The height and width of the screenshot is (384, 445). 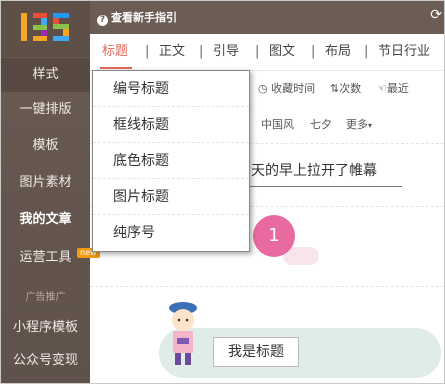 What do you see at coordinates (144, 17) in the screenshot?
I see `guide-label: 查看新手指引` at bounding box center [144, 17].